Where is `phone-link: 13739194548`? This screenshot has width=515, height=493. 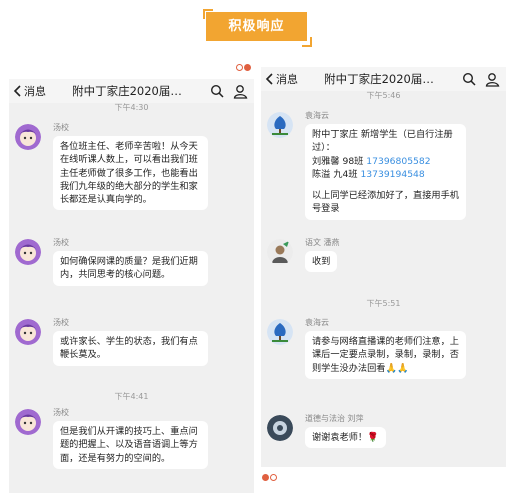 phone-link: 13739194548 is located at coordinates (392, 174).